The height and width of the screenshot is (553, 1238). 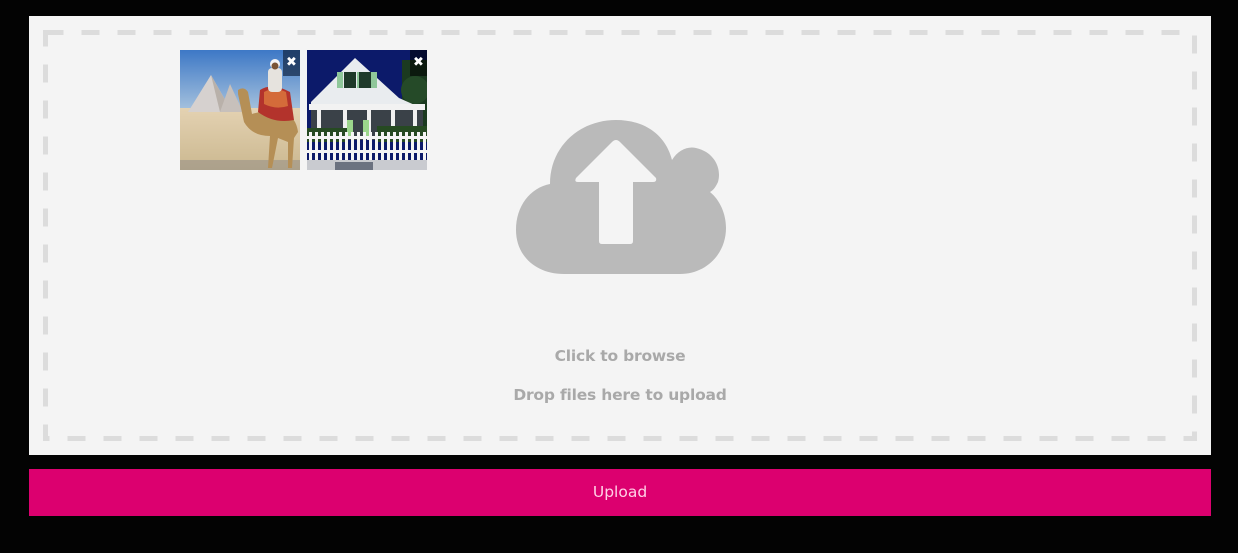 I want to click on drop-files-hint: Drop files here to upload, so click(x=620, y=395).